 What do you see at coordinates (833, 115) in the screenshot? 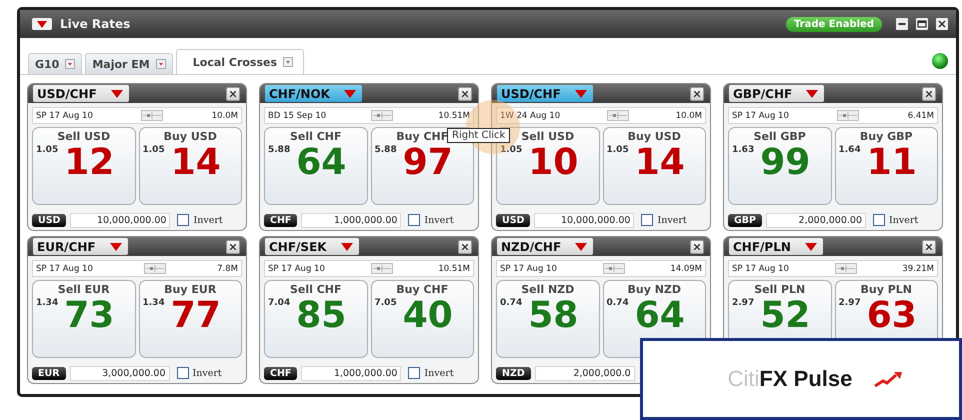
I see `value-date-field: SP 17 Aug 10 6.41M` at bounding box center [833, 115].